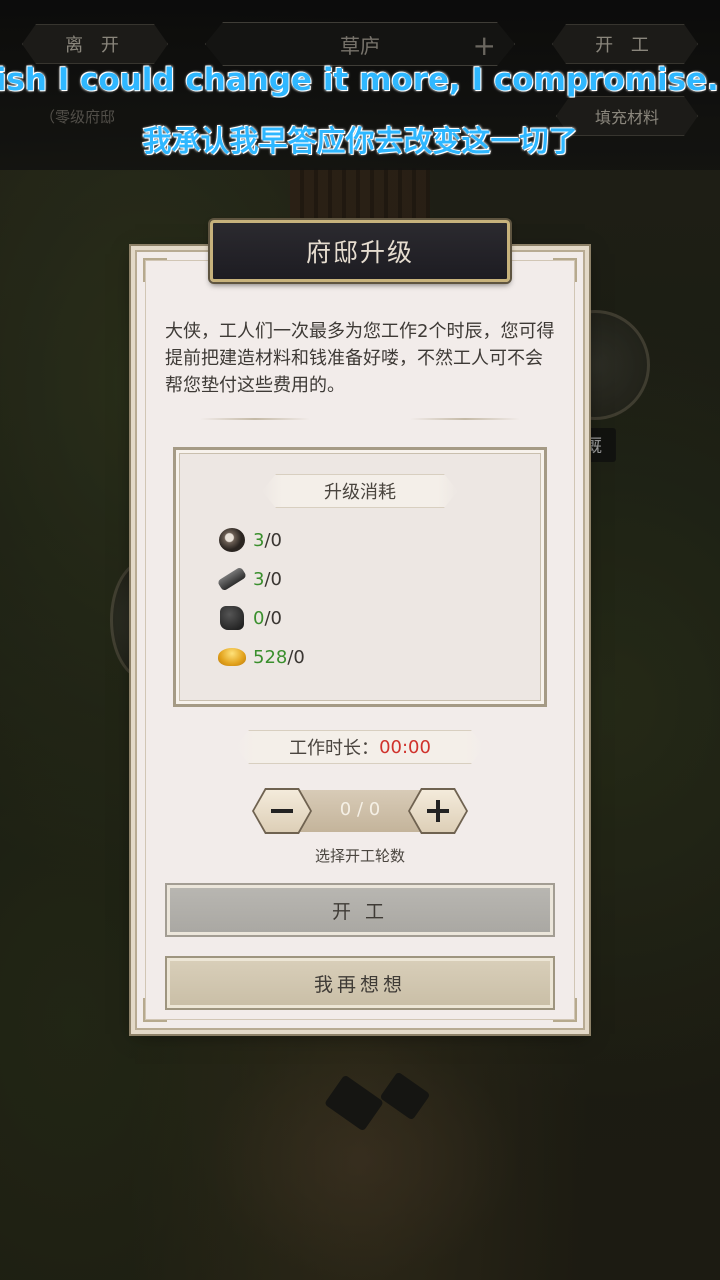 This screenshot has height=1280, width=720. I want to click on plus-icon, so click(438, 811).